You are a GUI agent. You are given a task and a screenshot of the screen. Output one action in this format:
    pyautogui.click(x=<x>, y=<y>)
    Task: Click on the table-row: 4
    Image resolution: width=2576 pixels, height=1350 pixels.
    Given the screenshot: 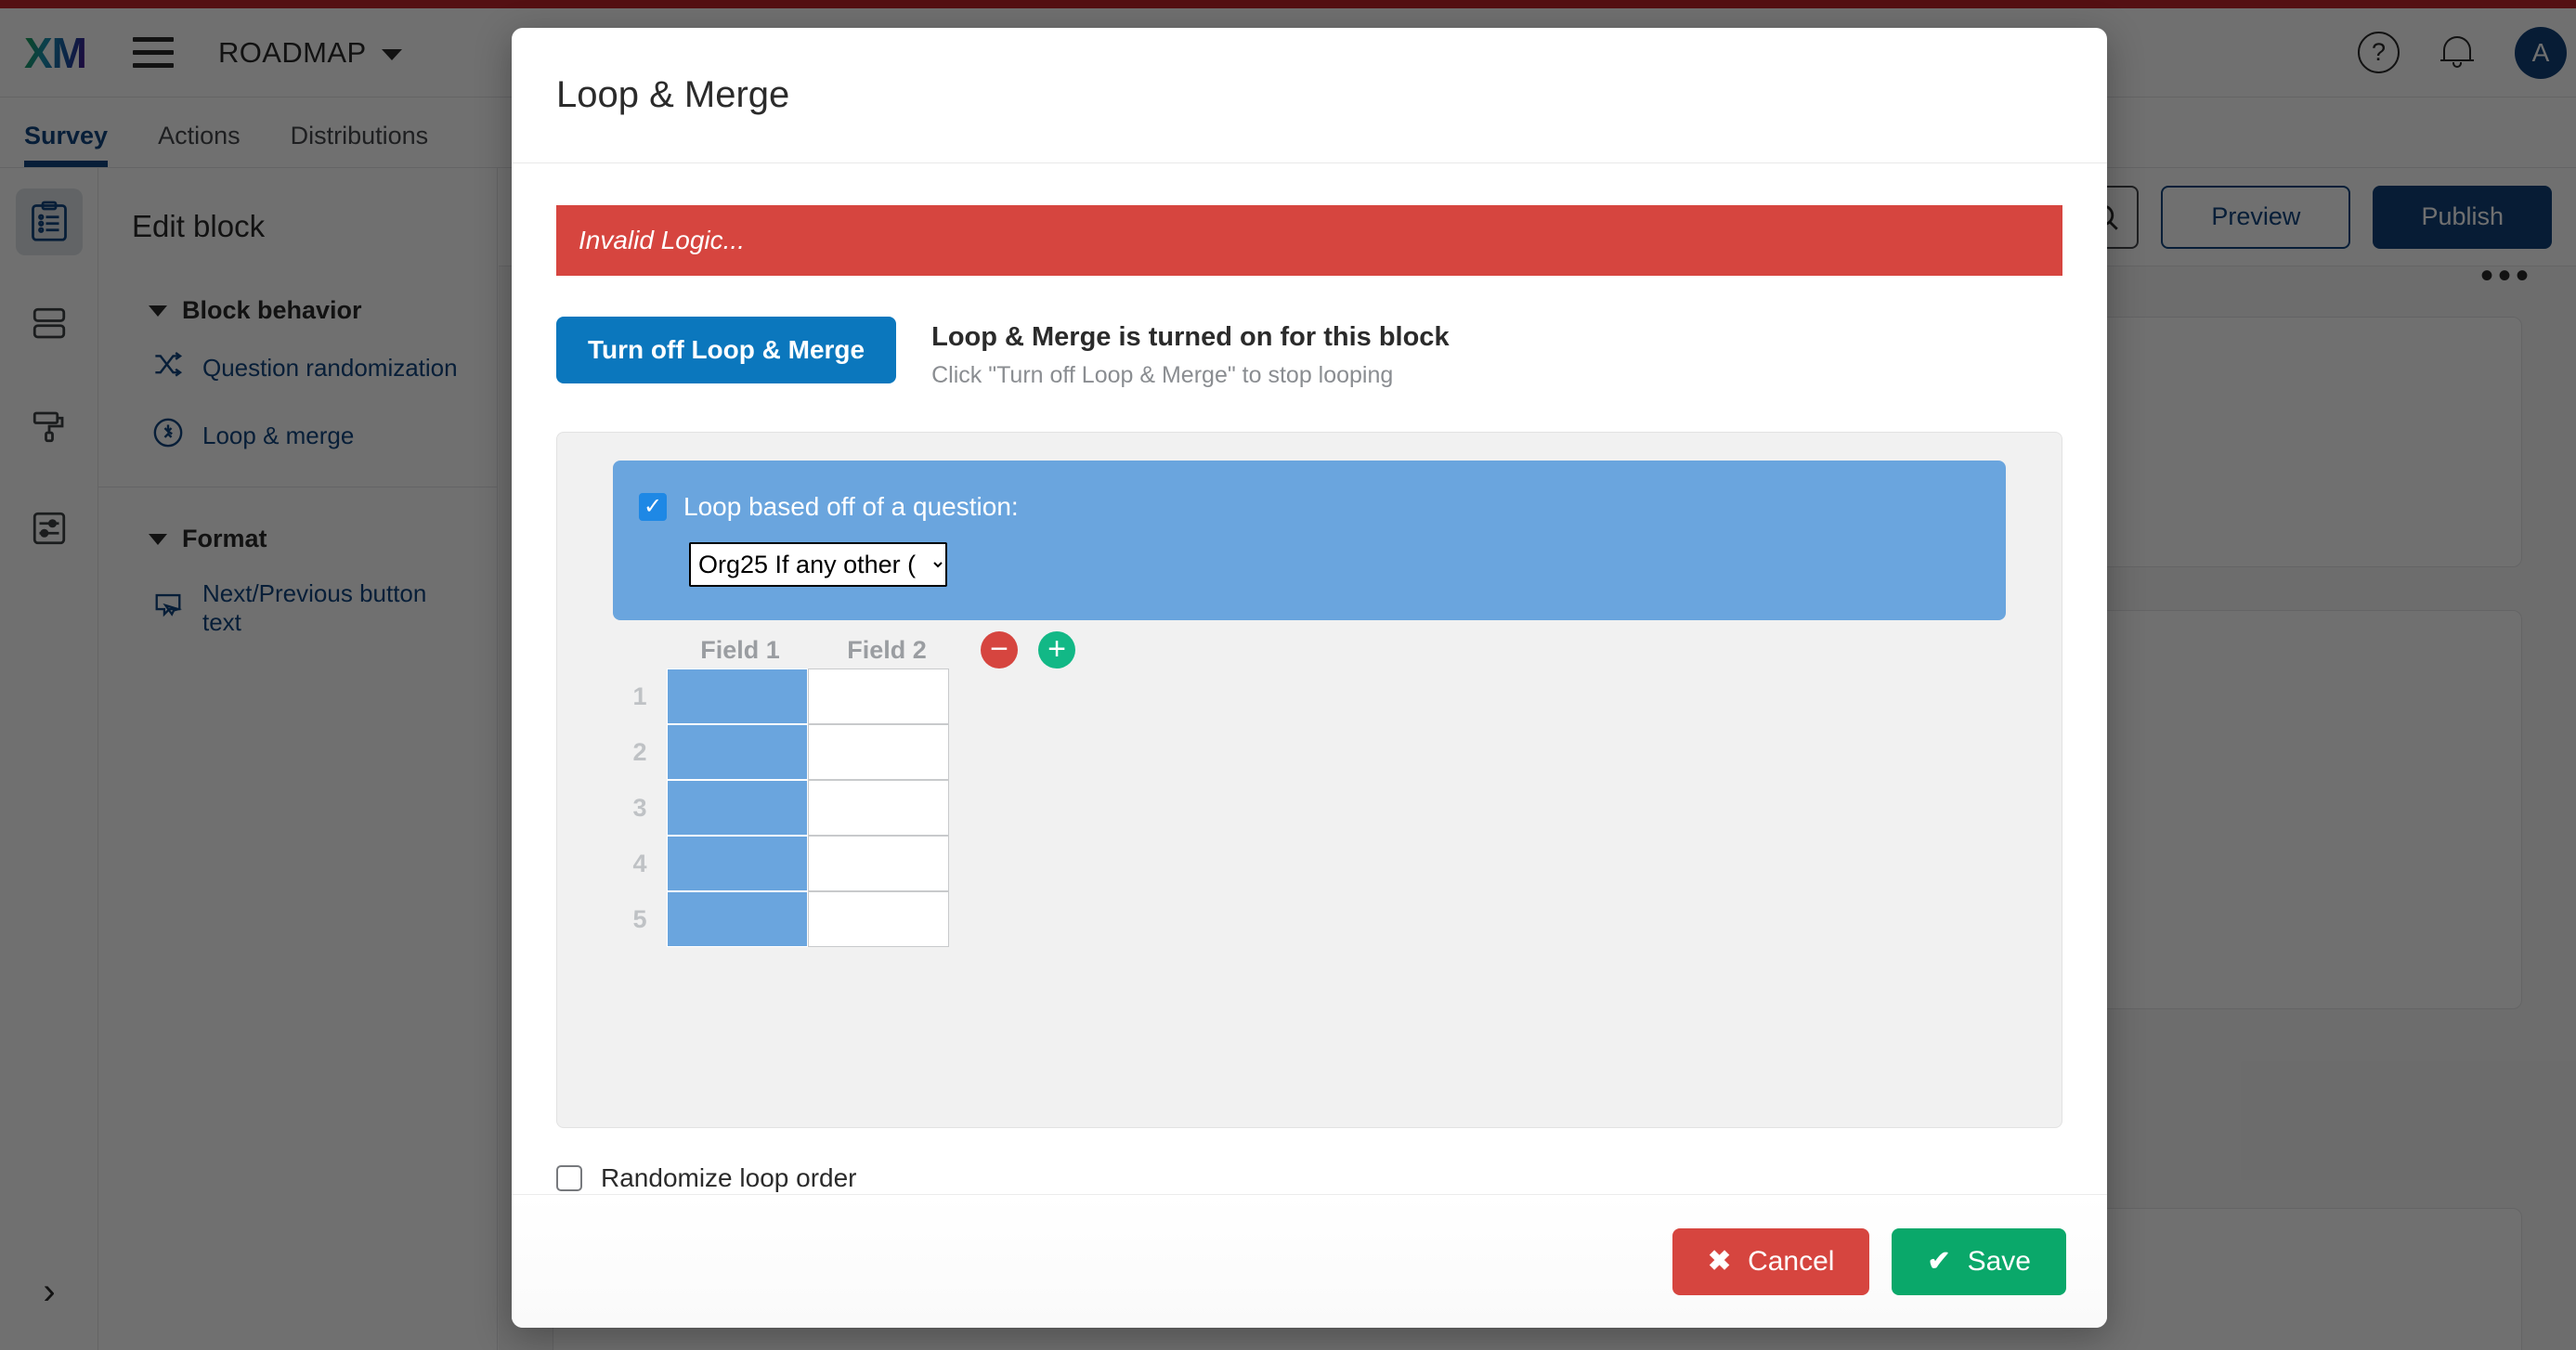 What is the action you would take?
    pyautogui.click(x=844, y=863)
    